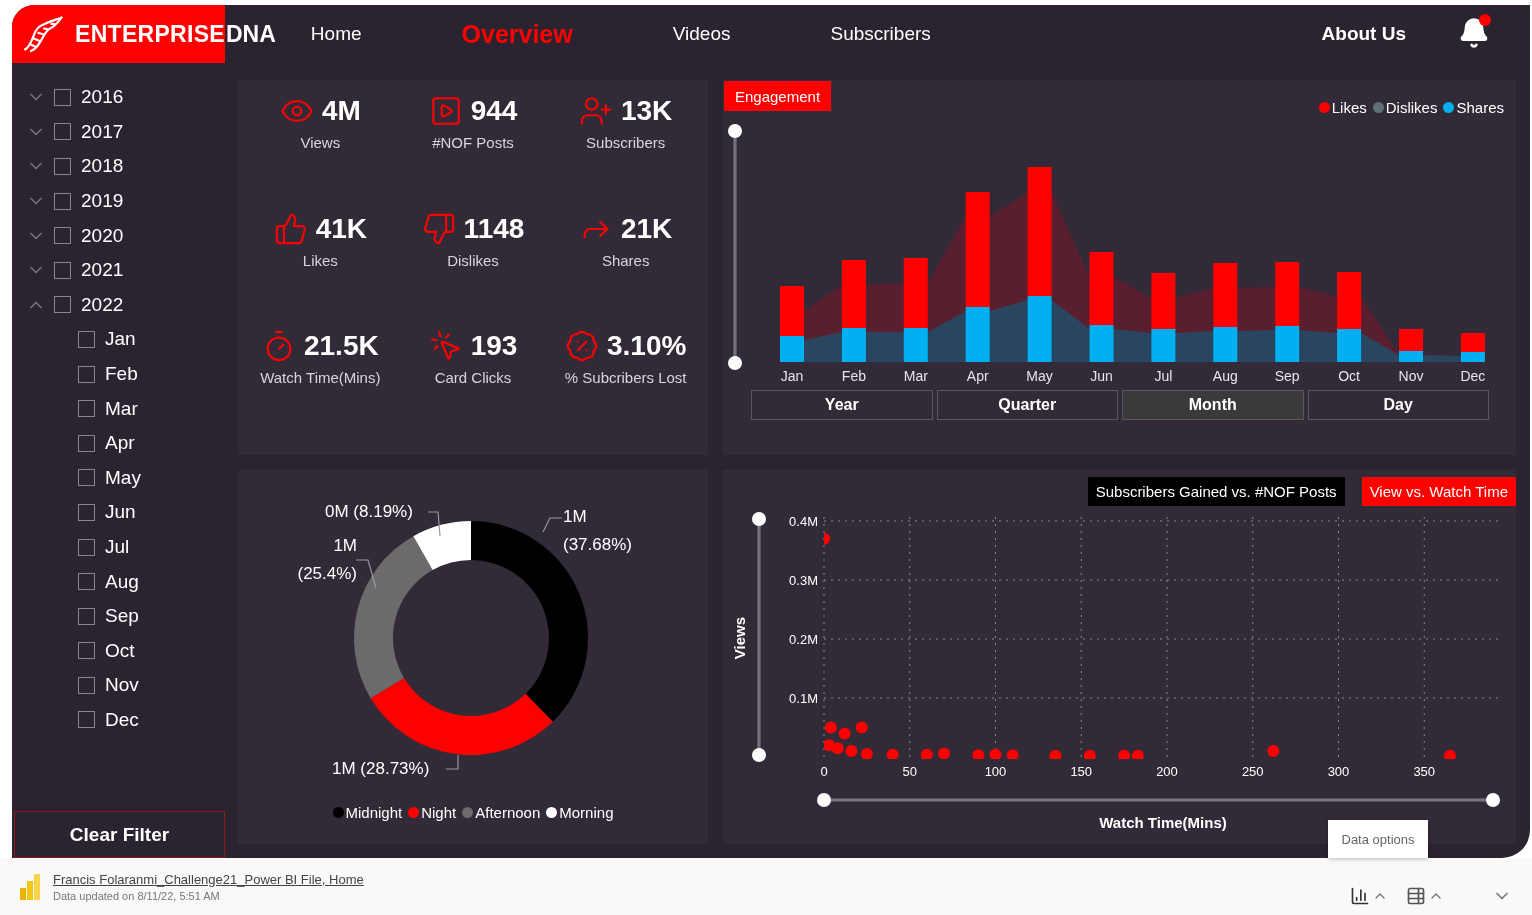 Image resolution: width=1532 pixels, height=915 pixels. Describe the element at coordinates (1360, 895) in the screenshot. I see `bar-chart-icon` at that location.